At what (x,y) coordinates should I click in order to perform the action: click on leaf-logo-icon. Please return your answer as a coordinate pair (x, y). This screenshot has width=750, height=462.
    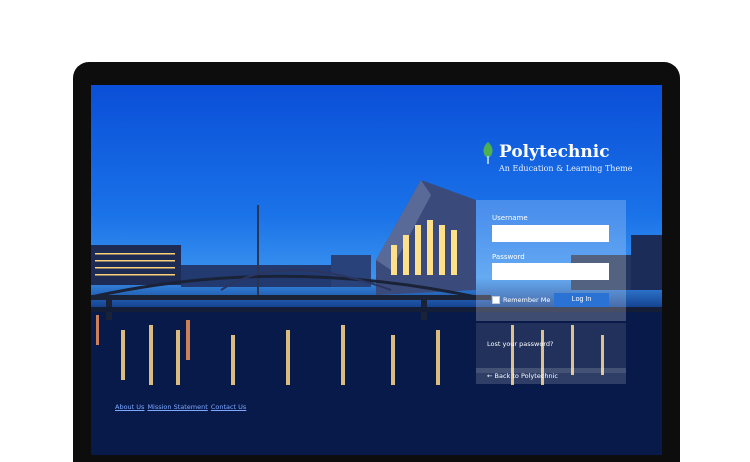
    Looking at the image, I should click on (488, 153).